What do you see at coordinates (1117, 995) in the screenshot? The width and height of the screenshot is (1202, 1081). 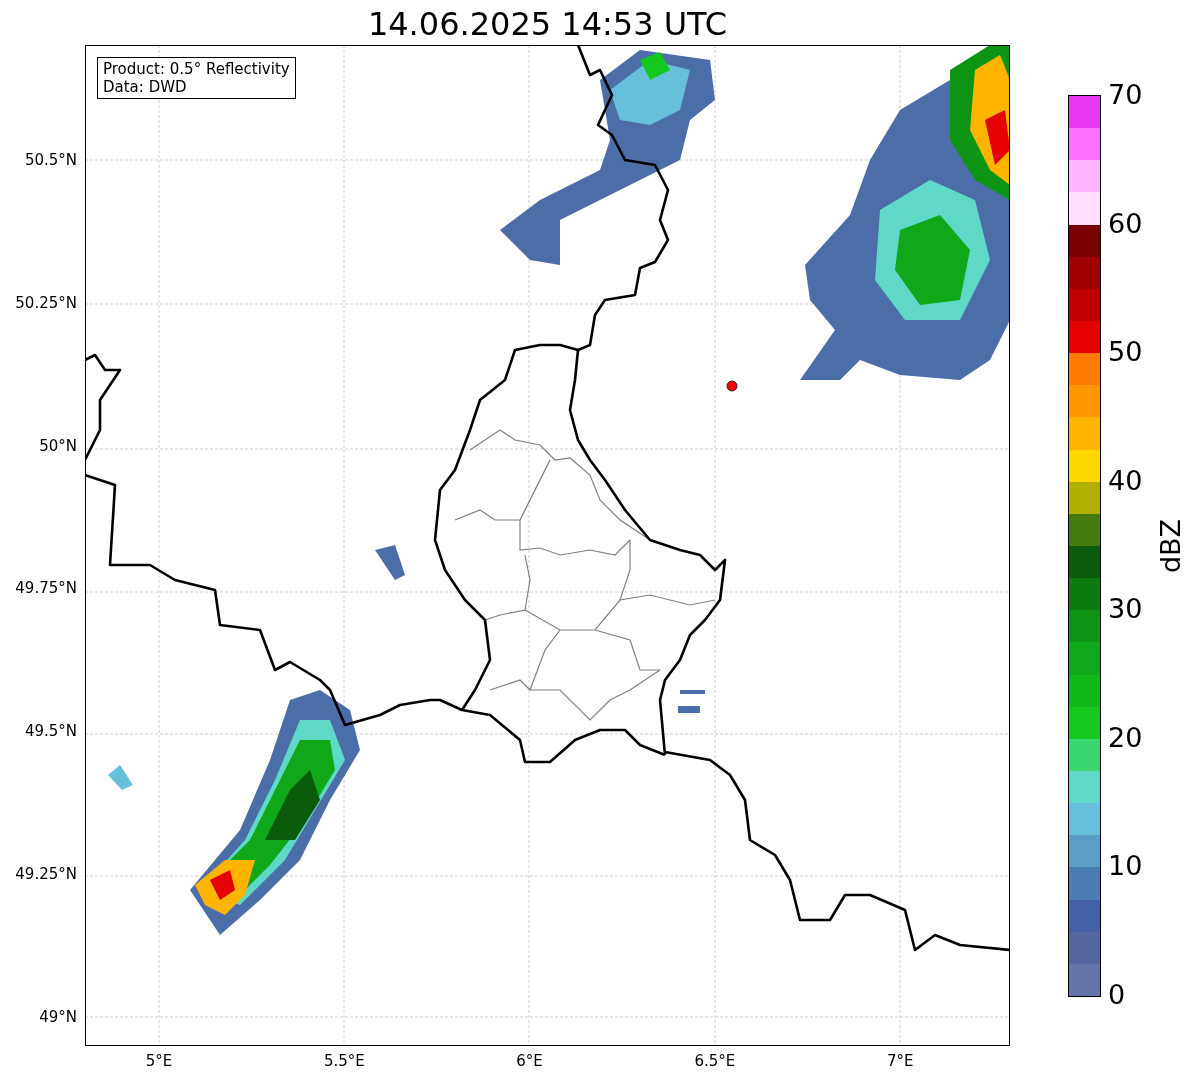 I see `colorbar-tick-label: 0` at bounding box center [1117, 995].